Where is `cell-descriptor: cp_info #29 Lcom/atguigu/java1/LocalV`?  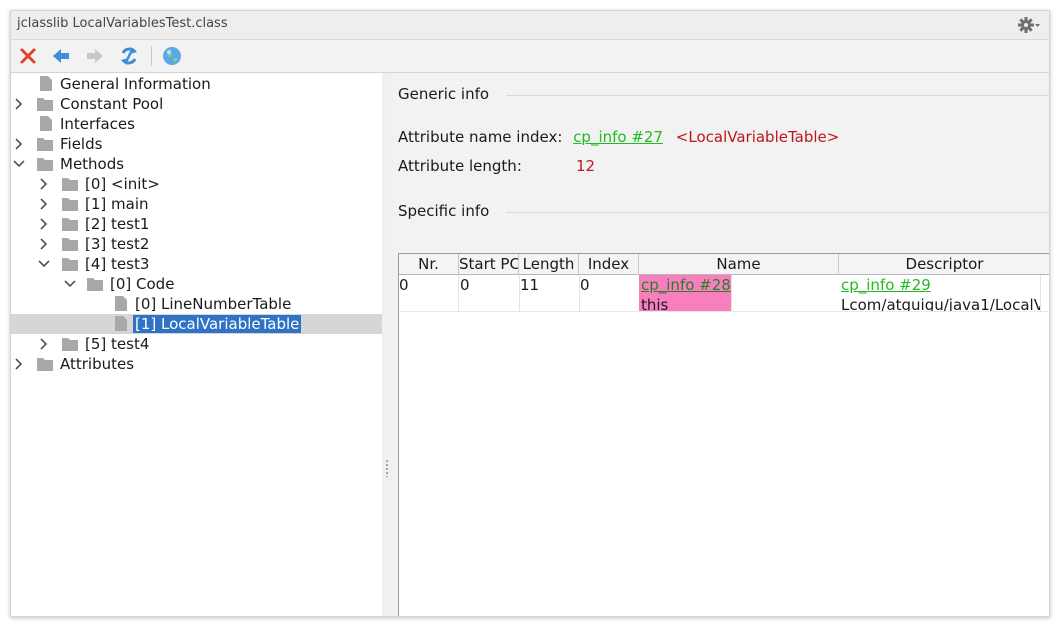 cell-descriptor: cp_info #29 Lcom/atguigu/java1/LocalV is located at coordinates (940, 293).